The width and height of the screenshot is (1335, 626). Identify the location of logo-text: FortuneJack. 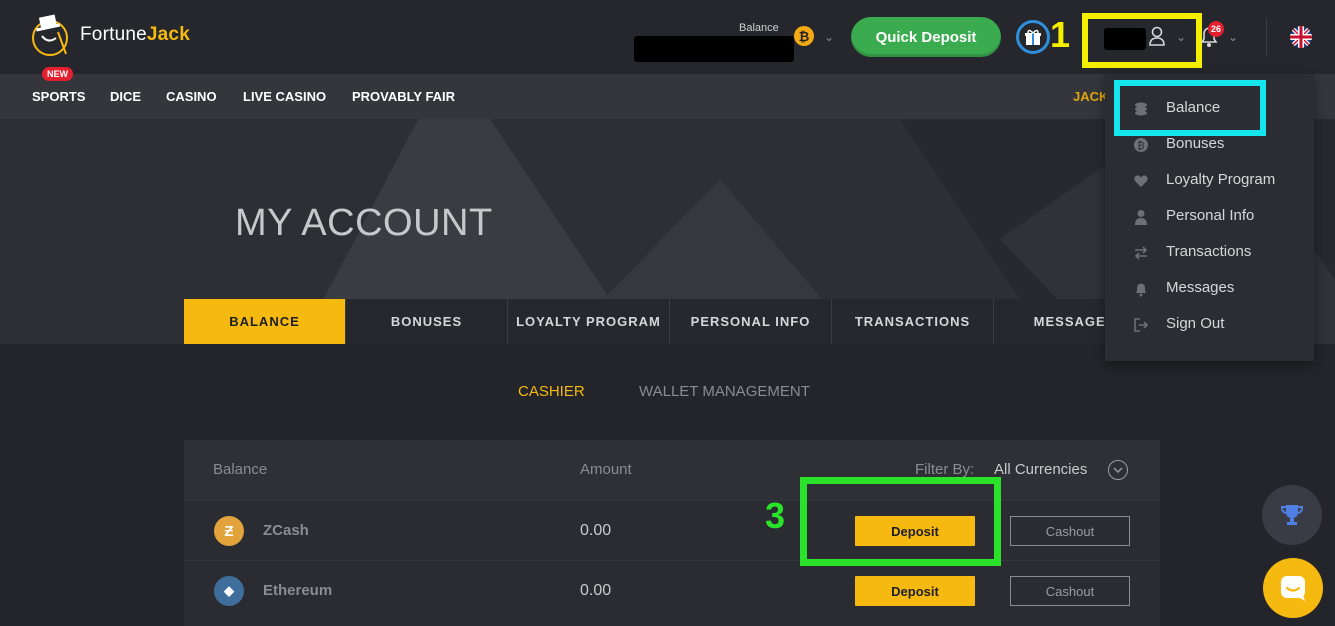
(135, 34).